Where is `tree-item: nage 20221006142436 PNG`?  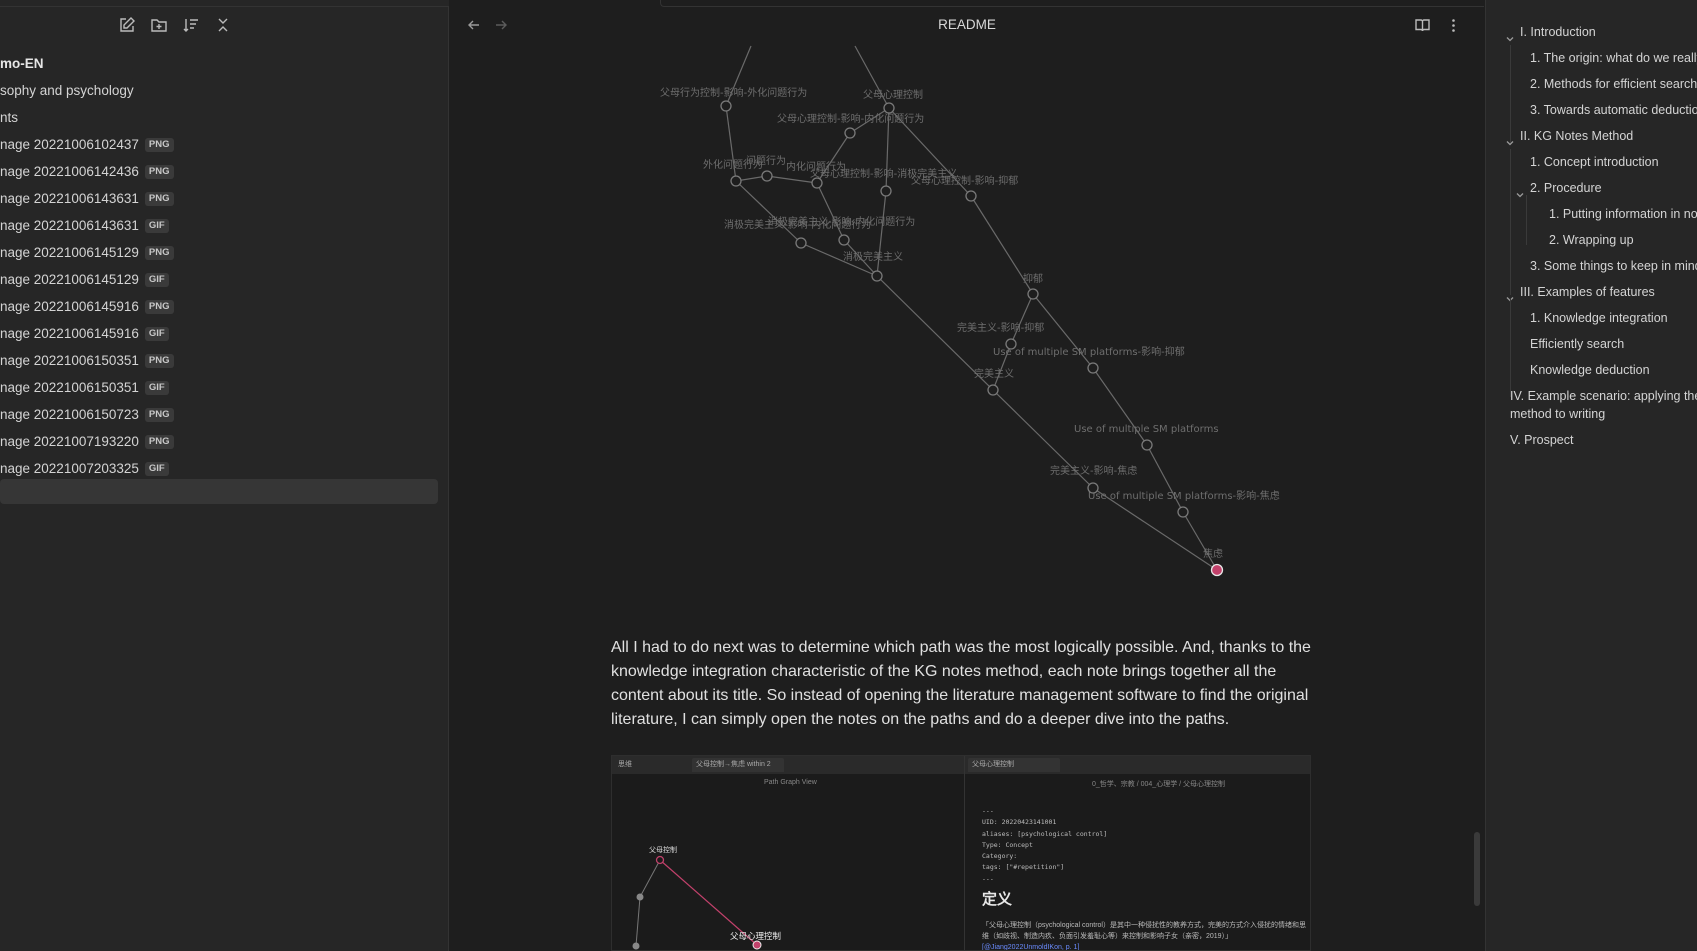 tree-item: nage 20221006142436 PNG is located at coordinates (224, 171).